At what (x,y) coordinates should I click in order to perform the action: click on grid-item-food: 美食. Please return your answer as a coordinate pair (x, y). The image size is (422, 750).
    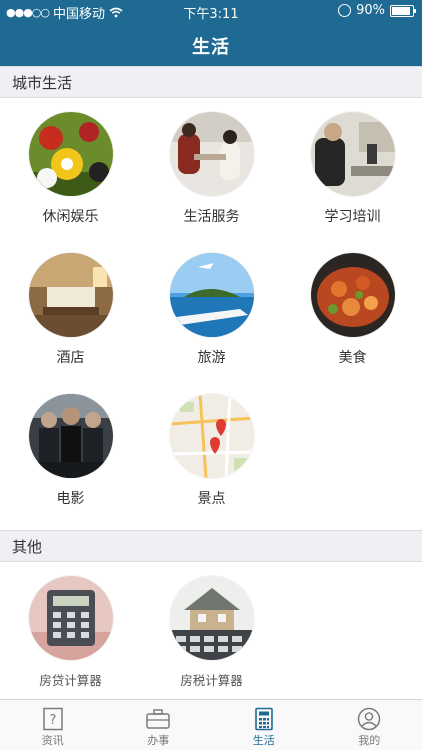
    Looking at the image, I should click on (352, 310).